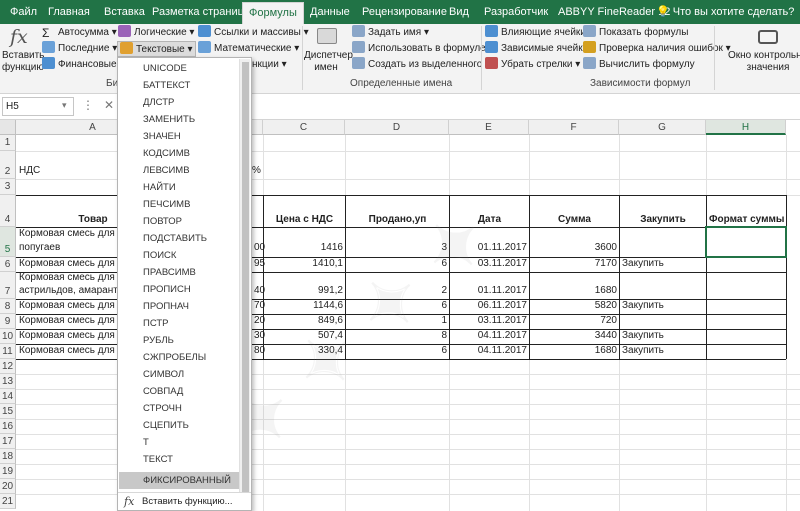 The width and height of the screenshot is (800, 511). I want to click on table-cell: 3440, so click(574, 335).